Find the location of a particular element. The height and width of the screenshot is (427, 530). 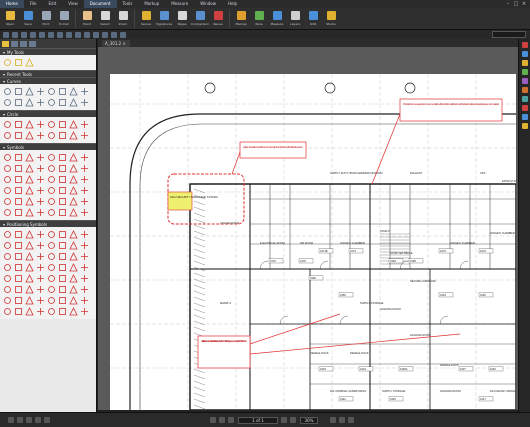

measure-tool-icon is located at coordinates (105, 34).